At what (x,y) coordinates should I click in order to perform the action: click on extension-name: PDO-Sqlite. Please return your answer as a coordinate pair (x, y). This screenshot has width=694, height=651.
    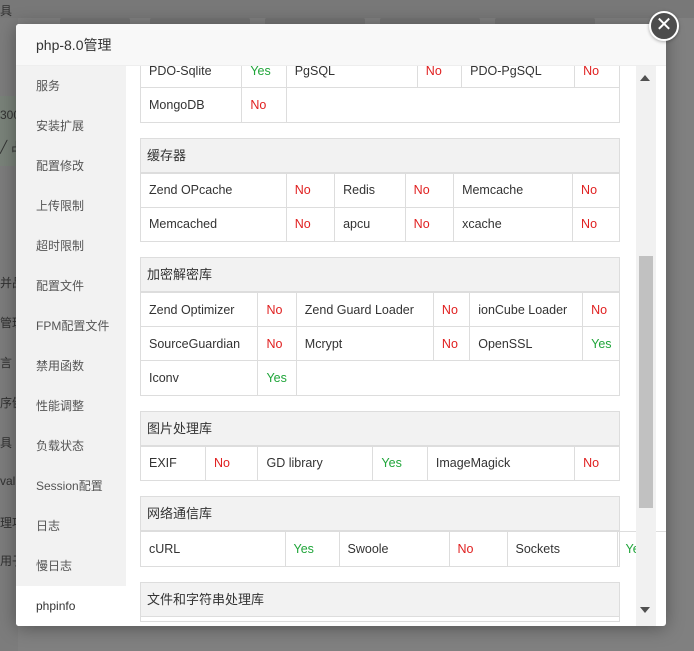
    Looking at the image, I should click on (192, 77).